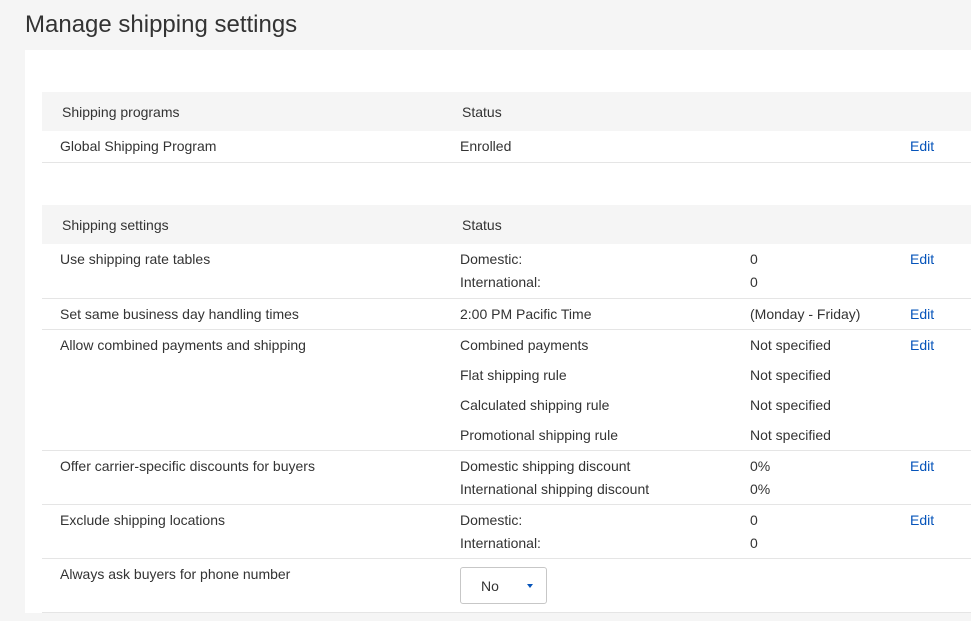 The height and width of the screenshot is (621, 971). Describe the element at coordinates (490, 586) in the screenshot. I see `phone-number-select-value: No` at that location.